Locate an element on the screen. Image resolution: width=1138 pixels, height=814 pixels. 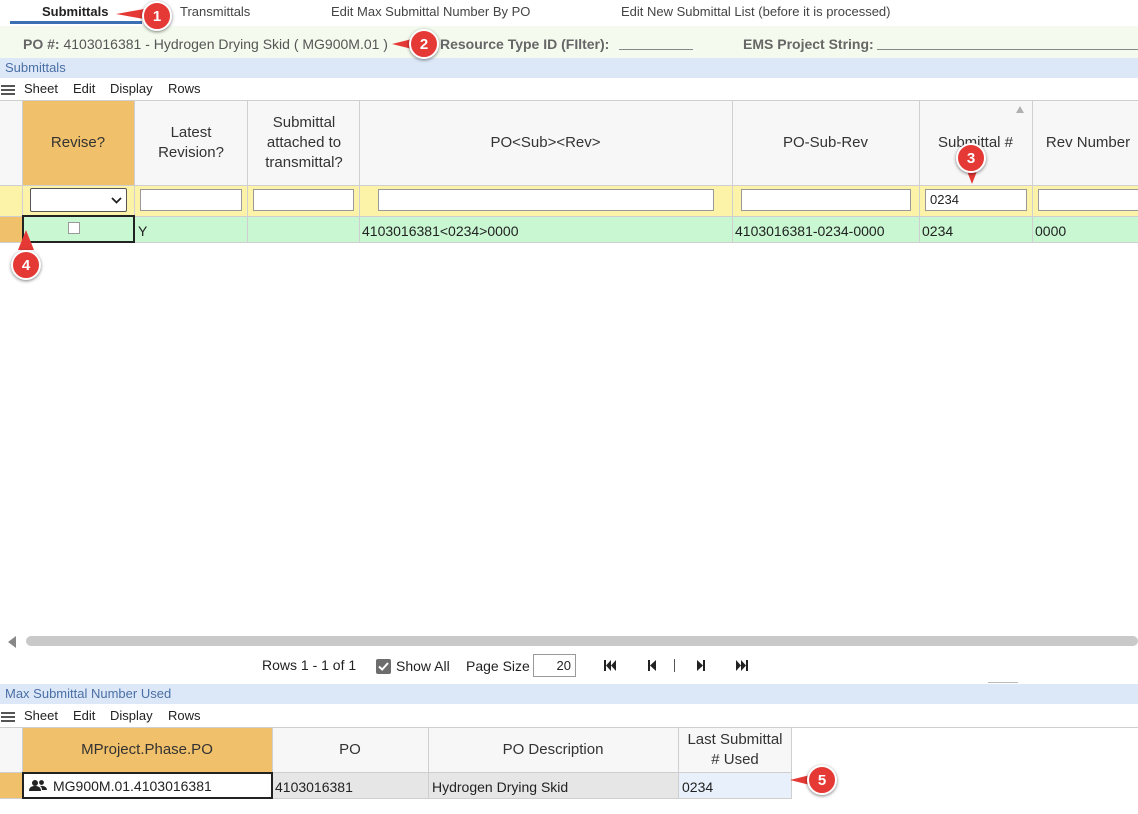
resize-handle is located at coordinates (1003, 682).